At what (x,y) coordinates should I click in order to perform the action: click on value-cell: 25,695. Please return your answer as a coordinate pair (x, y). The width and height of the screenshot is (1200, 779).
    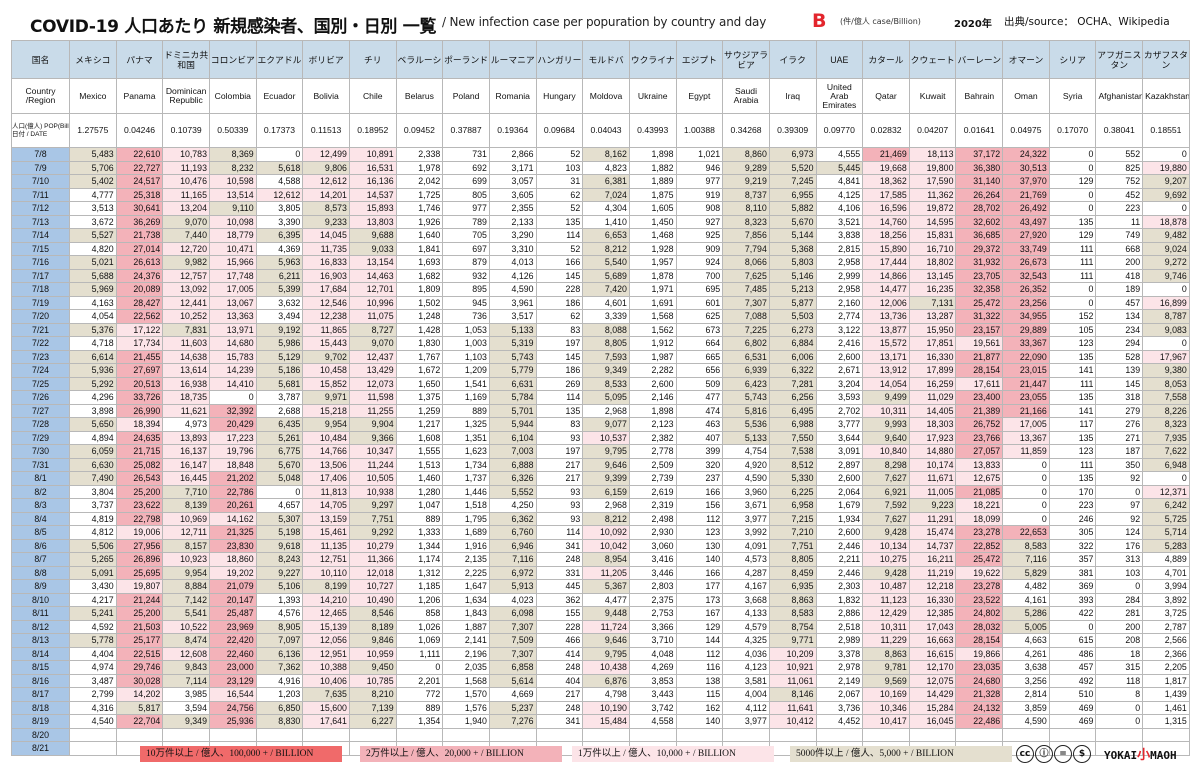
    Looking at the image, I should click on (139, 572).